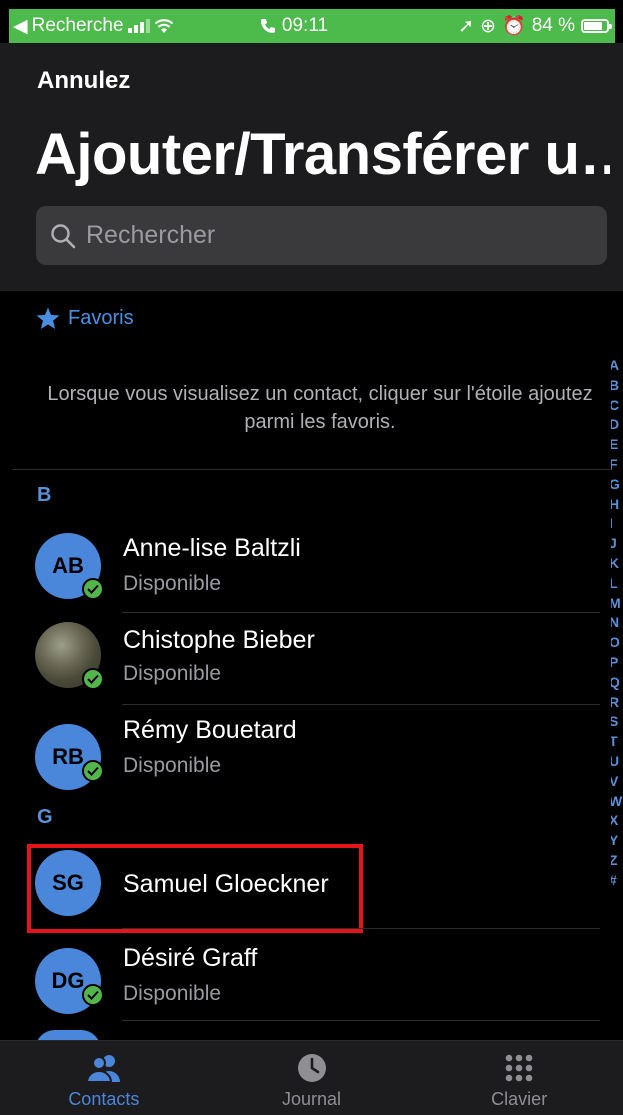 The height and width of the screenshot is (1115, 623). I want to click on index-letter: T, so click(617, 742).